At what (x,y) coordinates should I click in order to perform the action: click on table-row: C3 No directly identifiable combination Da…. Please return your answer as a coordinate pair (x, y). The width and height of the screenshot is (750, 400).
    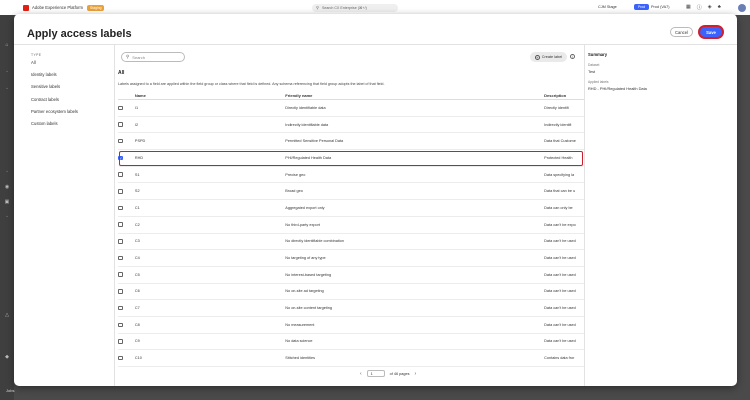
    Looking at the image, I should click on (351, 242).